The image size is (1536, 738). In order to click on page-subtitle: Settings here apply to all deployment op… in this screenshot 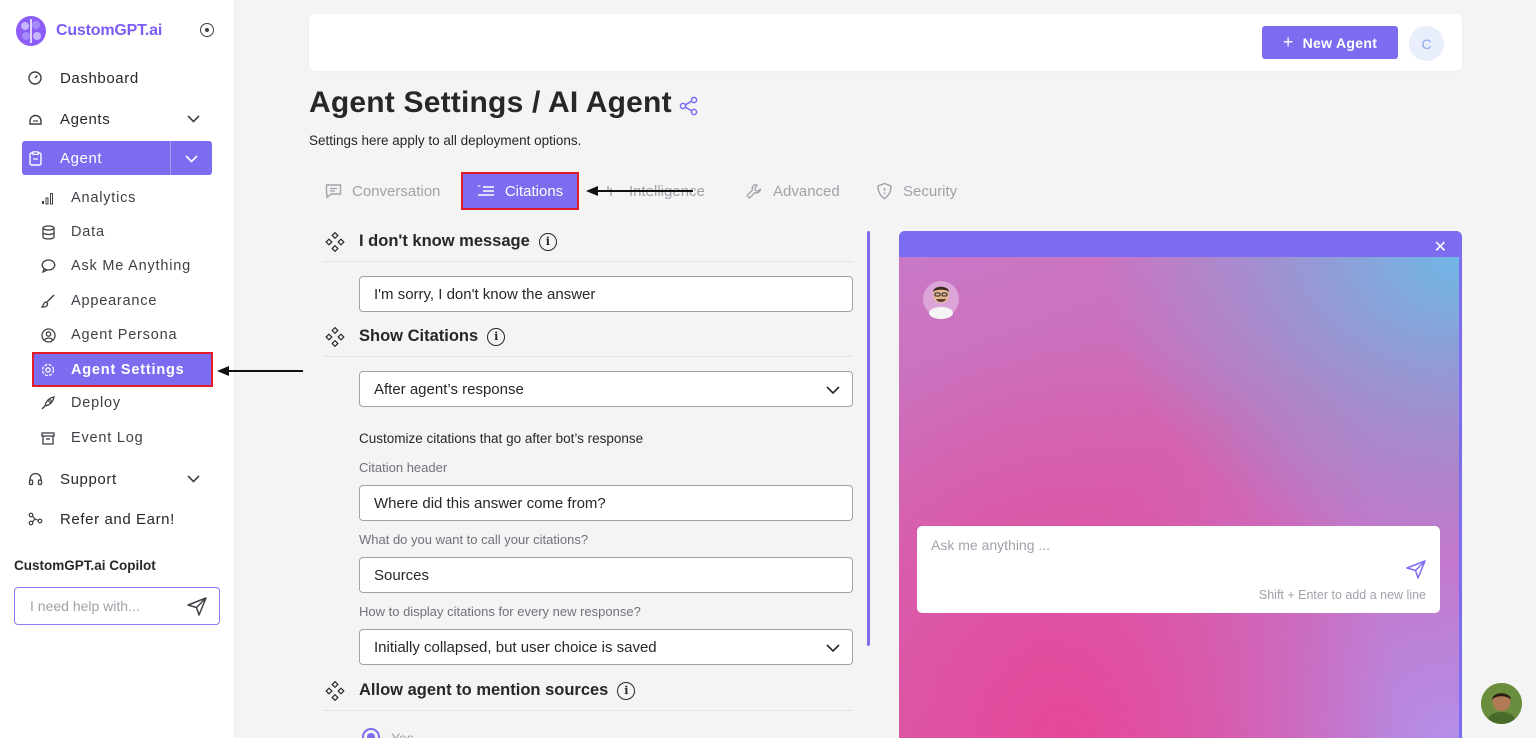, I will do `click(445, 140)`.